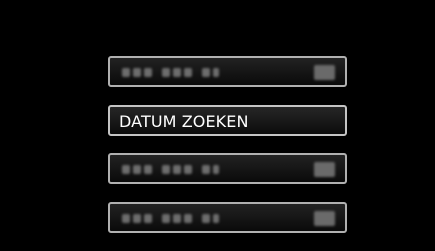 Image resolution: width=435 pixels, height=251 pixels. I want to click on menu-item-label: DATUM ZOEKEN, so click(184, 121).